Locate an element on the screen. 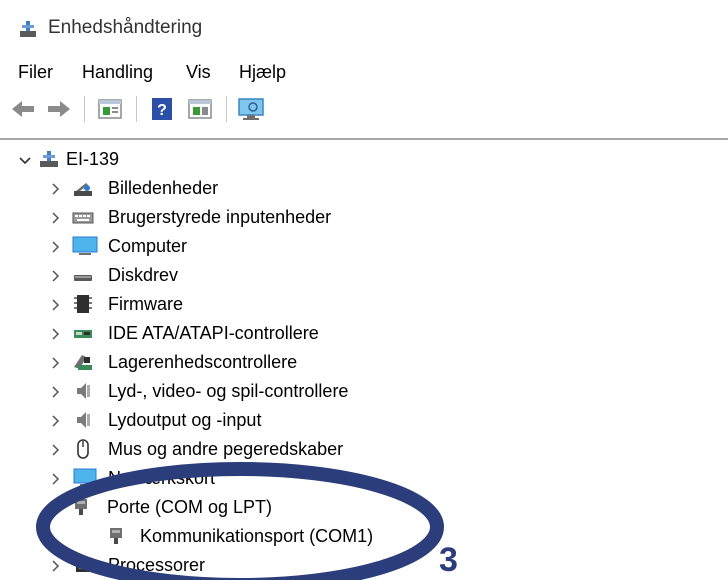  tree-item-lager: Lagerenhedscontrollere is located at coordinates (364, 362).